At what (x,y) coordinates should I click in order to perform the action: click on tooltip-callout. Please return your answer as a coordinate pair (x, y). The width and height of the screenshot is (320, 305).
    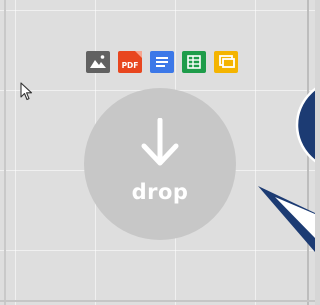
    Looking at the image, I should click on (286, 169).